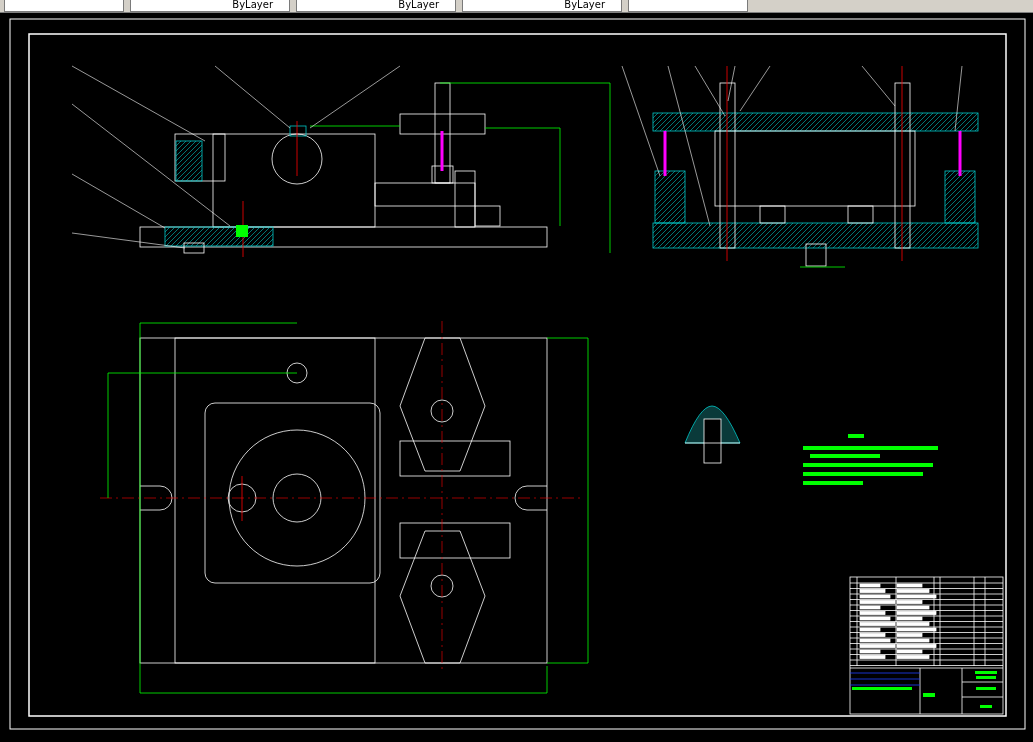 This screenshot has width=1033, height=742. I want to click on section-detail-drawing, so click(712, 434).